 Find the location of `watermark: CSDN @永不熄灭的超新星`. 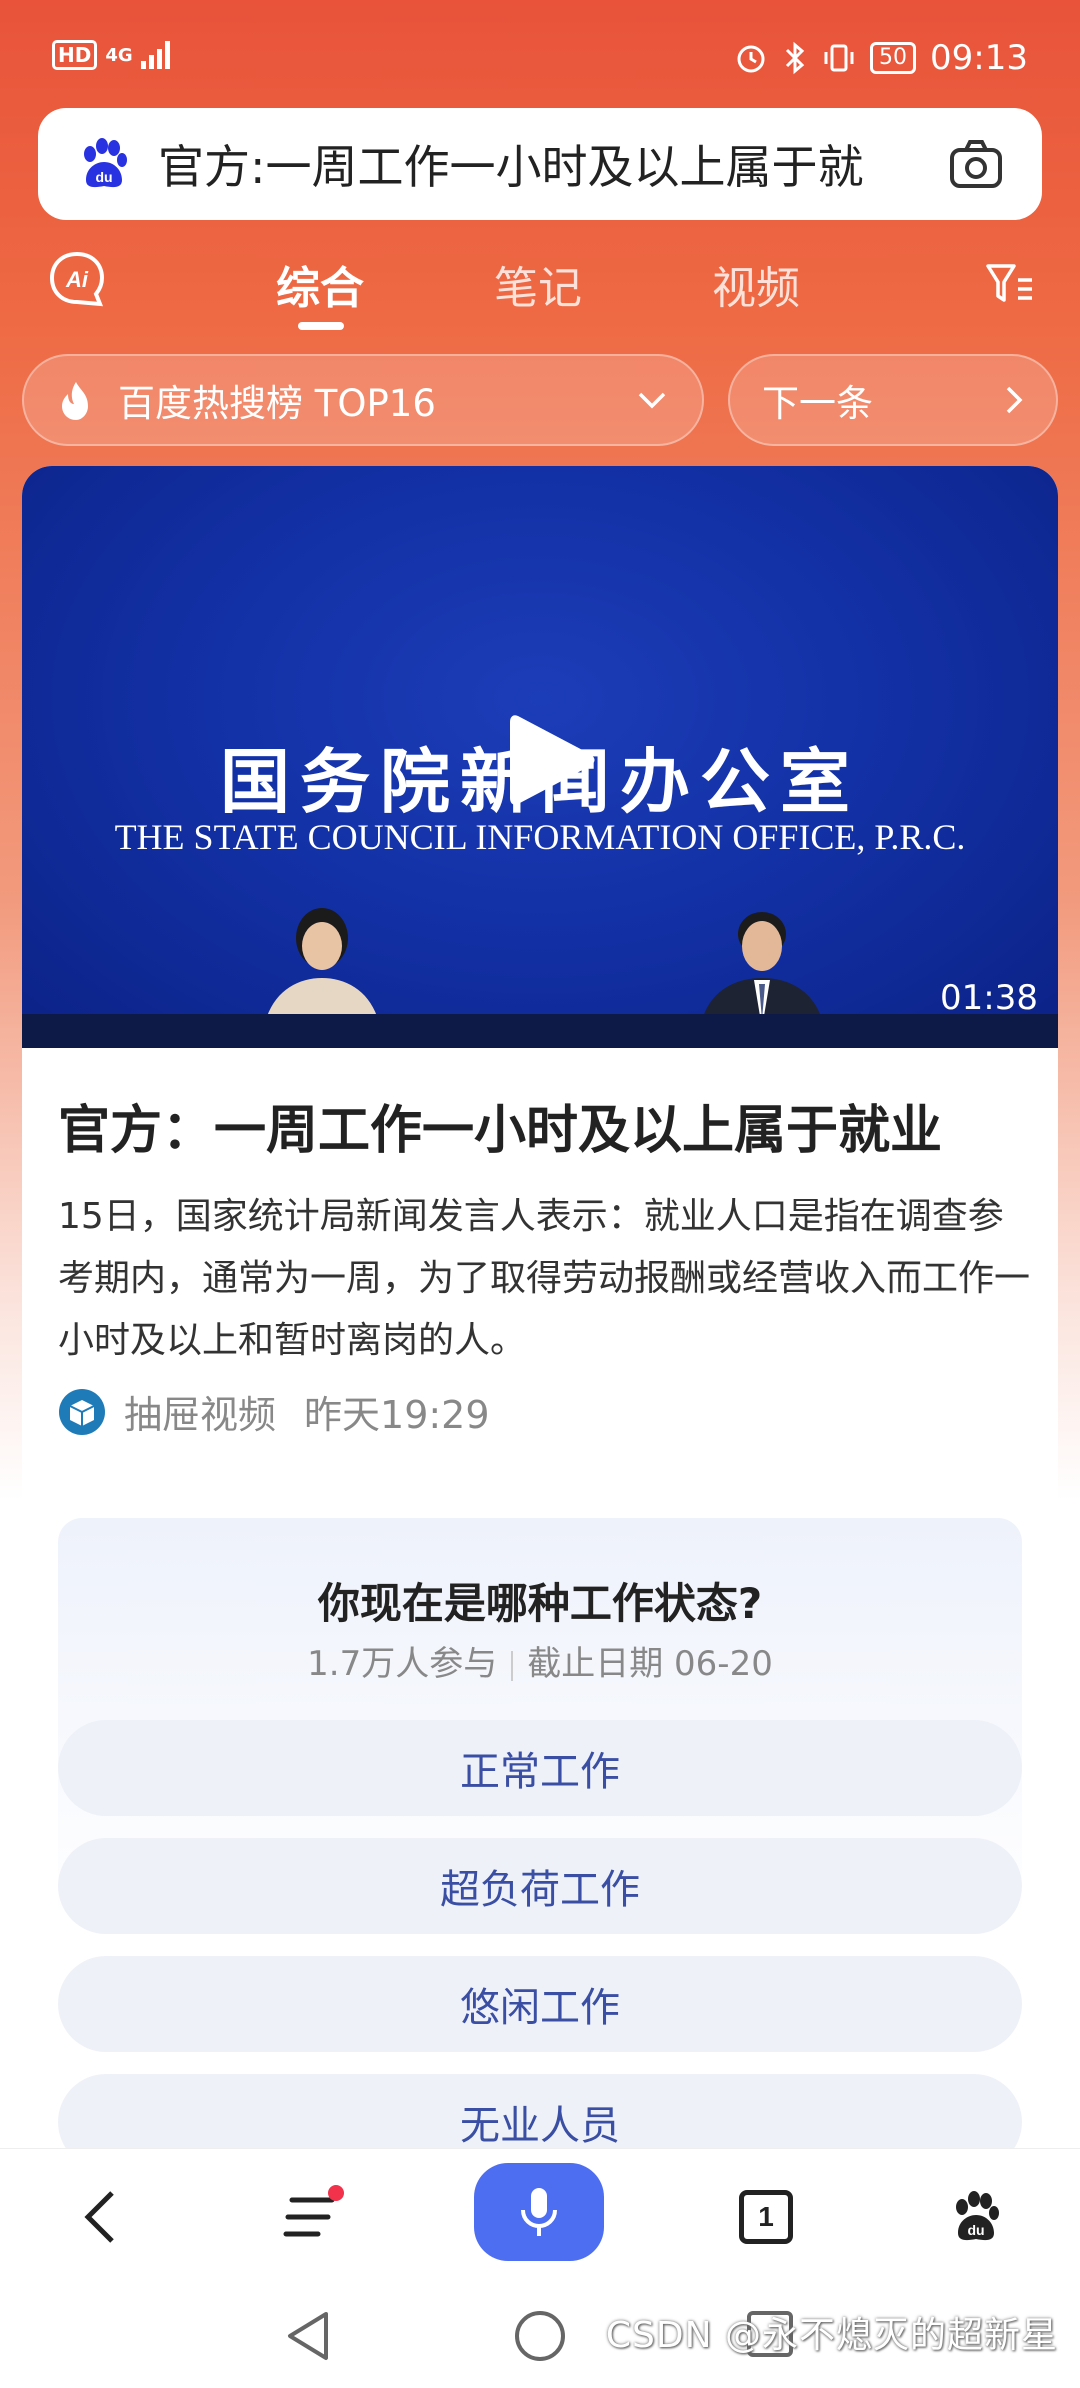

watermark: CSDN @永不熄灭的超新星 is located at coordinates (831, 2335).